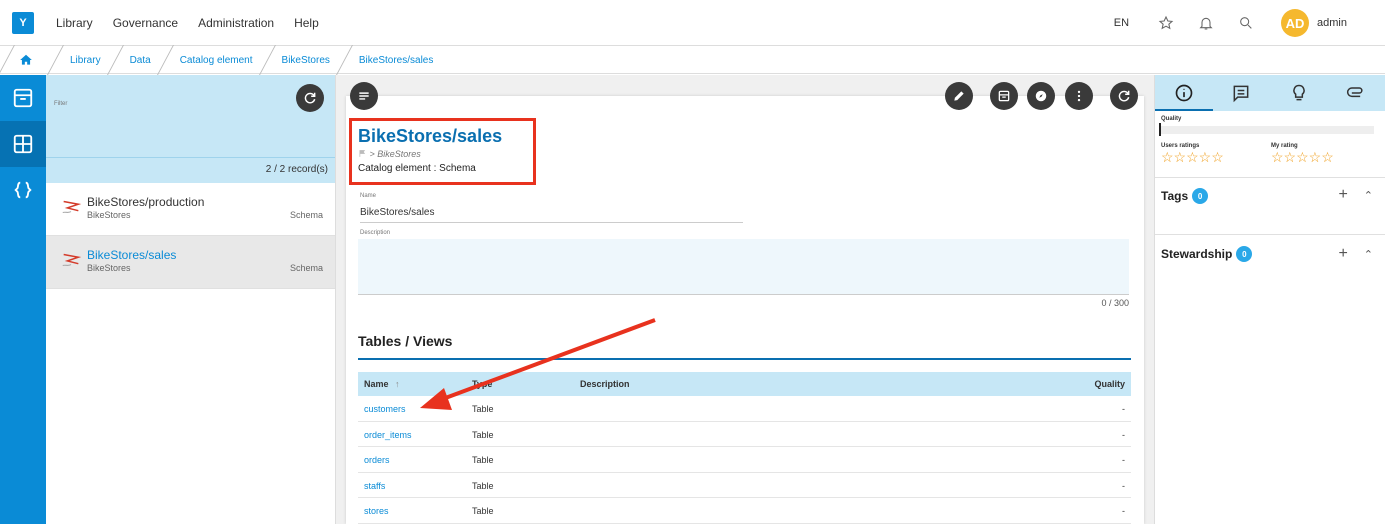  I want to click on column-header-quality: Quality, so click(1109, 384).